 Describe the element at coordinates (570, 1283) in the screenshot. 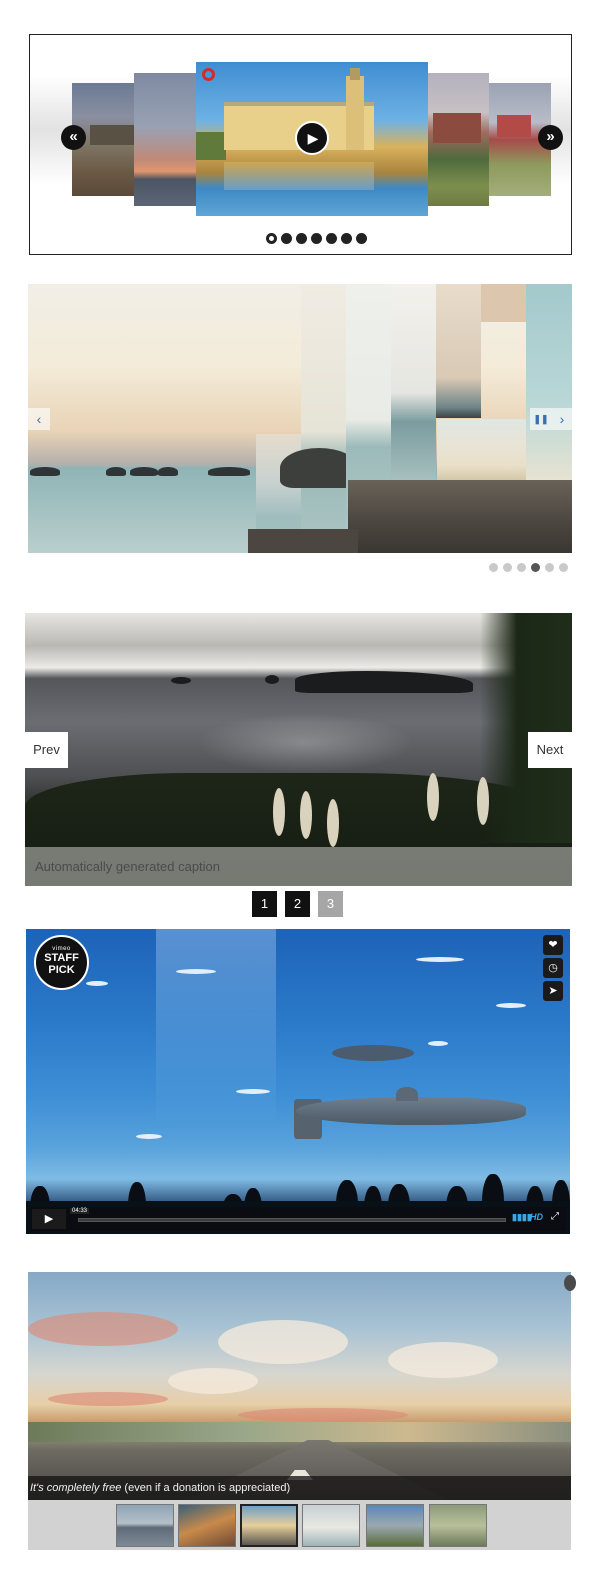

I see `close-icon` at that location.